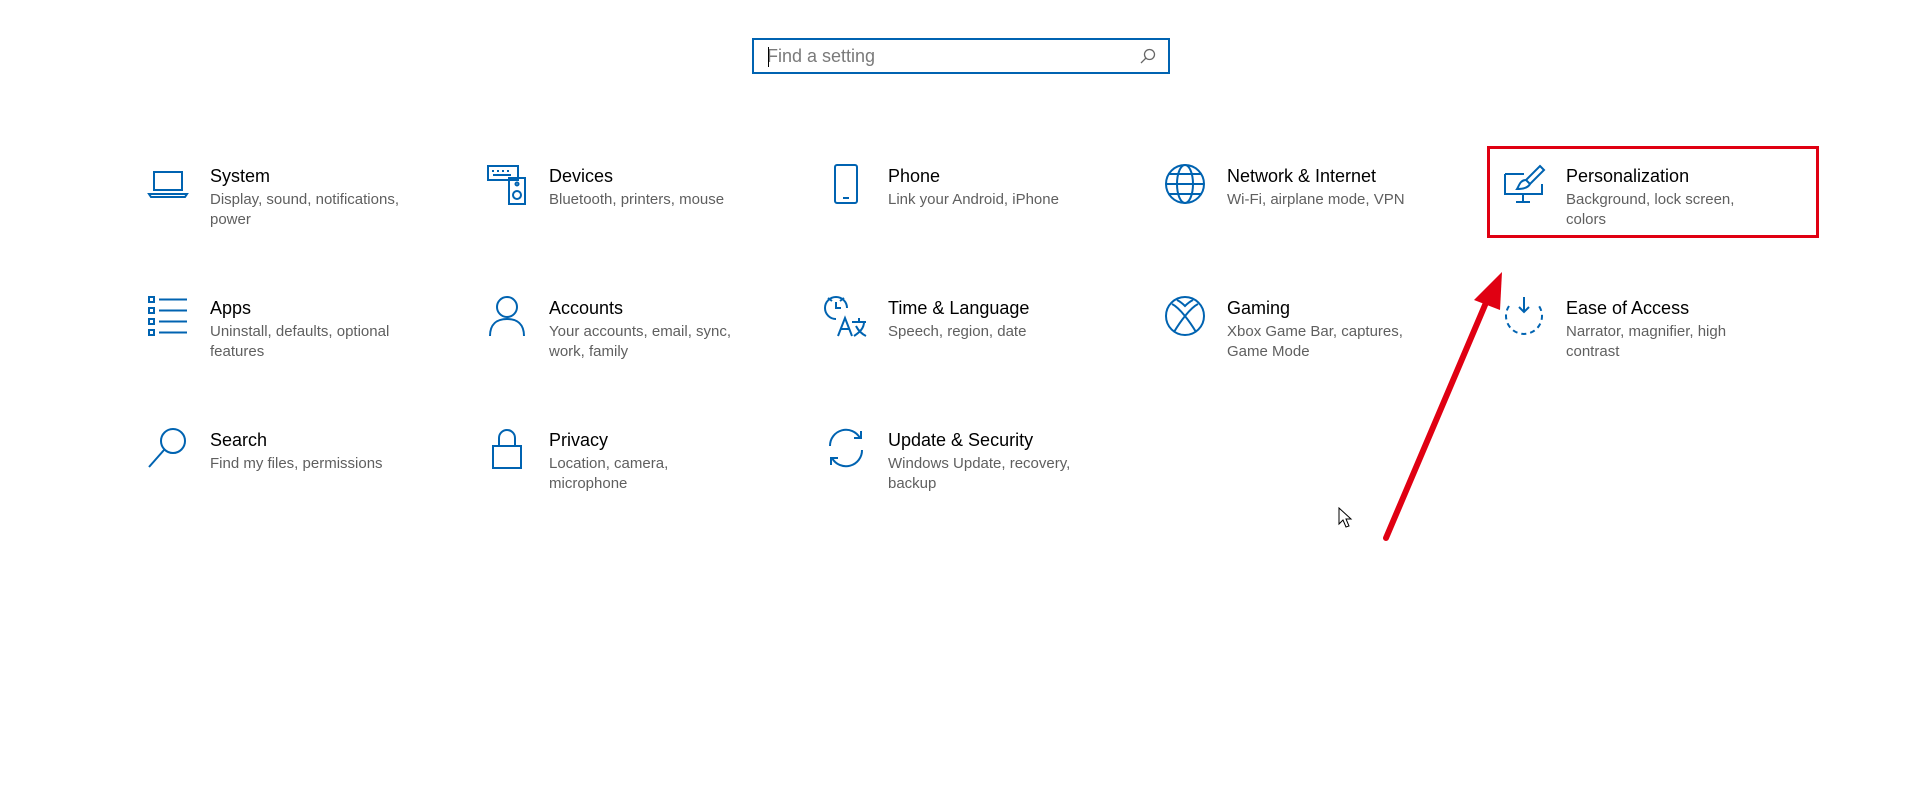 The height and width of the screenshot is (811, 1920). What do you see at coordinates (959, 308) in the screenshot?
I see `tile-title: Time & Language` at bounding box center [959, 308].